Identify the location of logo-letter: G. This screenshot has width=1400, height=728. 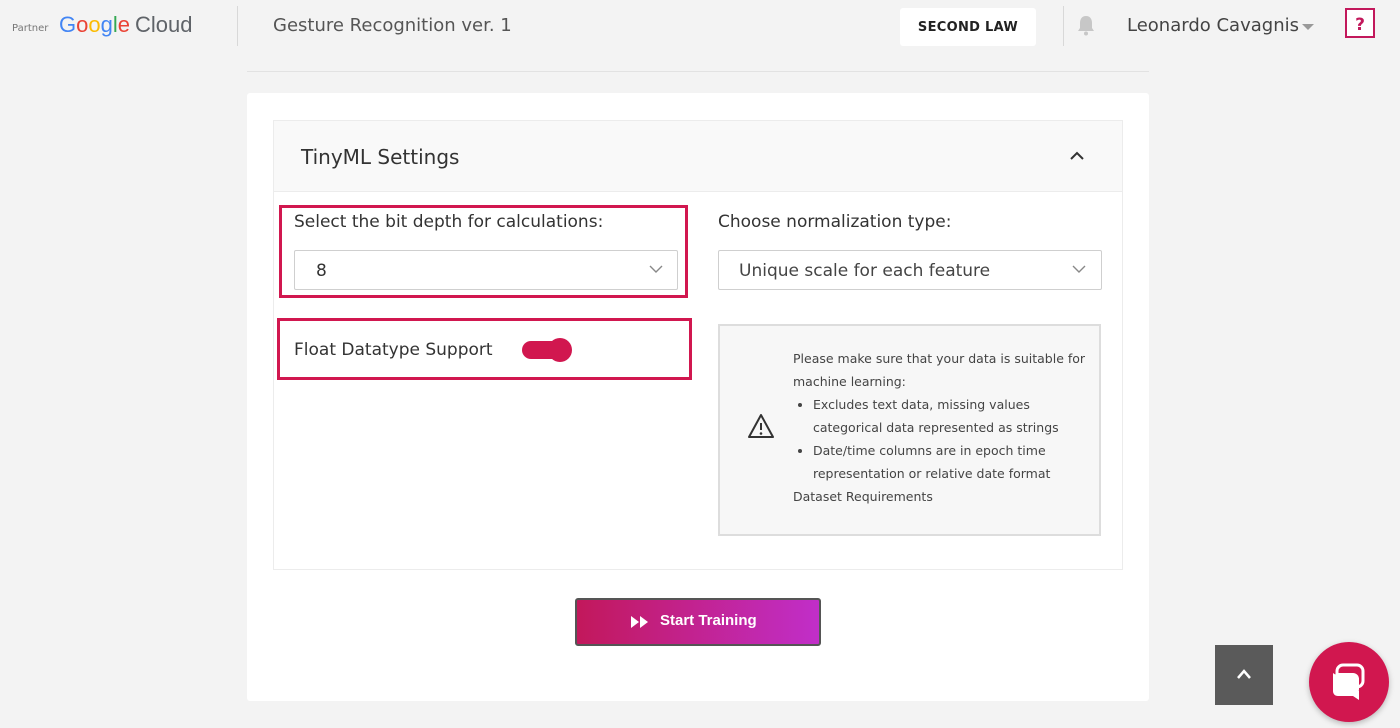
(68, 24).